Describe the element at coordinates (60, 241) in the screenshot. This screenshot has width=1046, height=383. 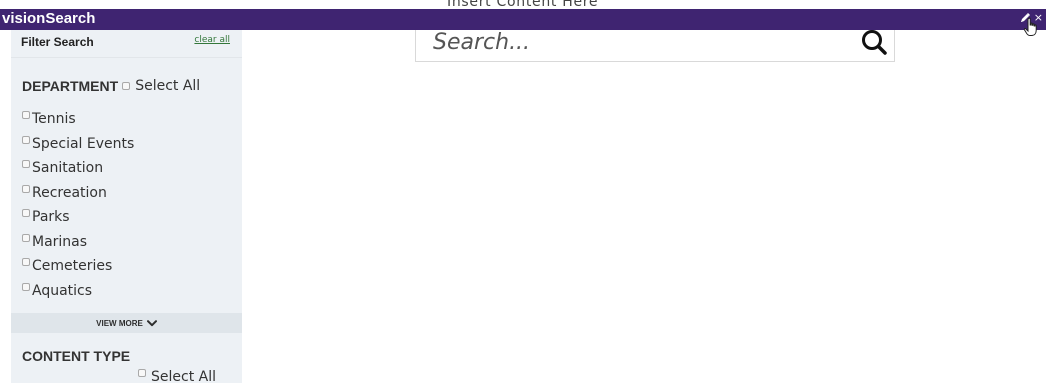
I see `department-option-label: Marinas` at that location.